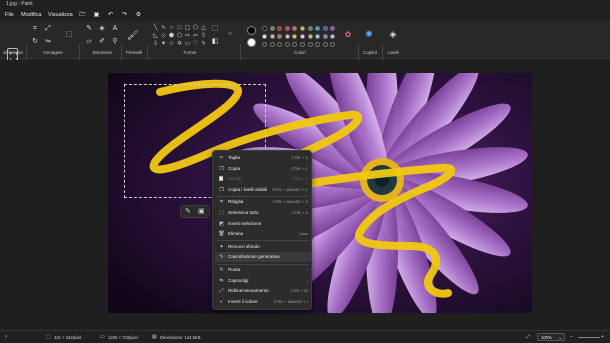  What do you see at coordinates (221, 202) in the screenshot?
I see `crop-icon: ⌗` at bounding box center [221, 202].